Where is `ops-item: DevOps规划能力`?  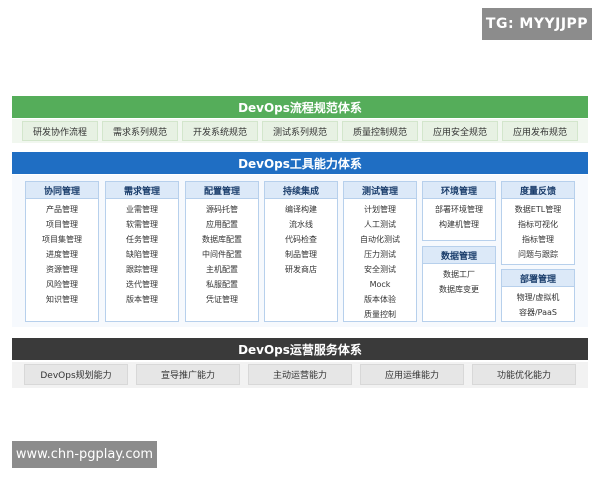
ops-item: DevOps规划能力 is located at coordinates (76, 374).